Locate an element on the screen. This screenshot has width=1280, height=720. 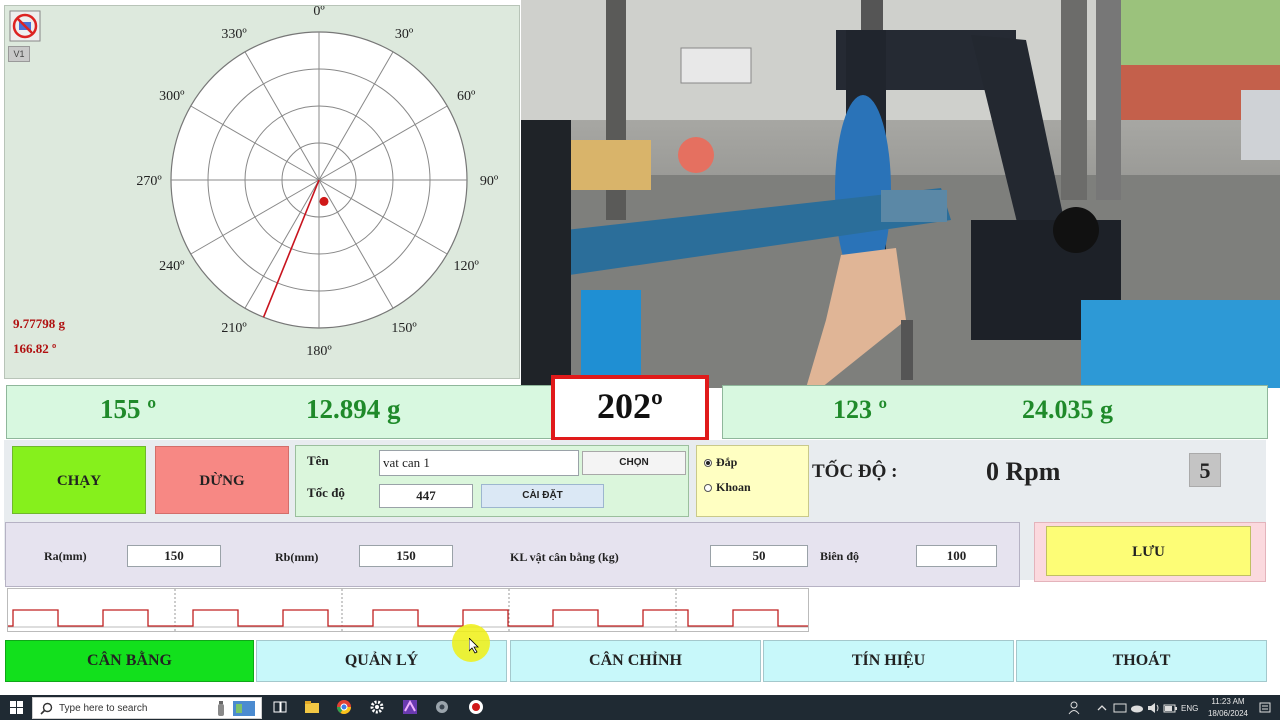
left-angle: 155 º is located at coordinates (128, 409).